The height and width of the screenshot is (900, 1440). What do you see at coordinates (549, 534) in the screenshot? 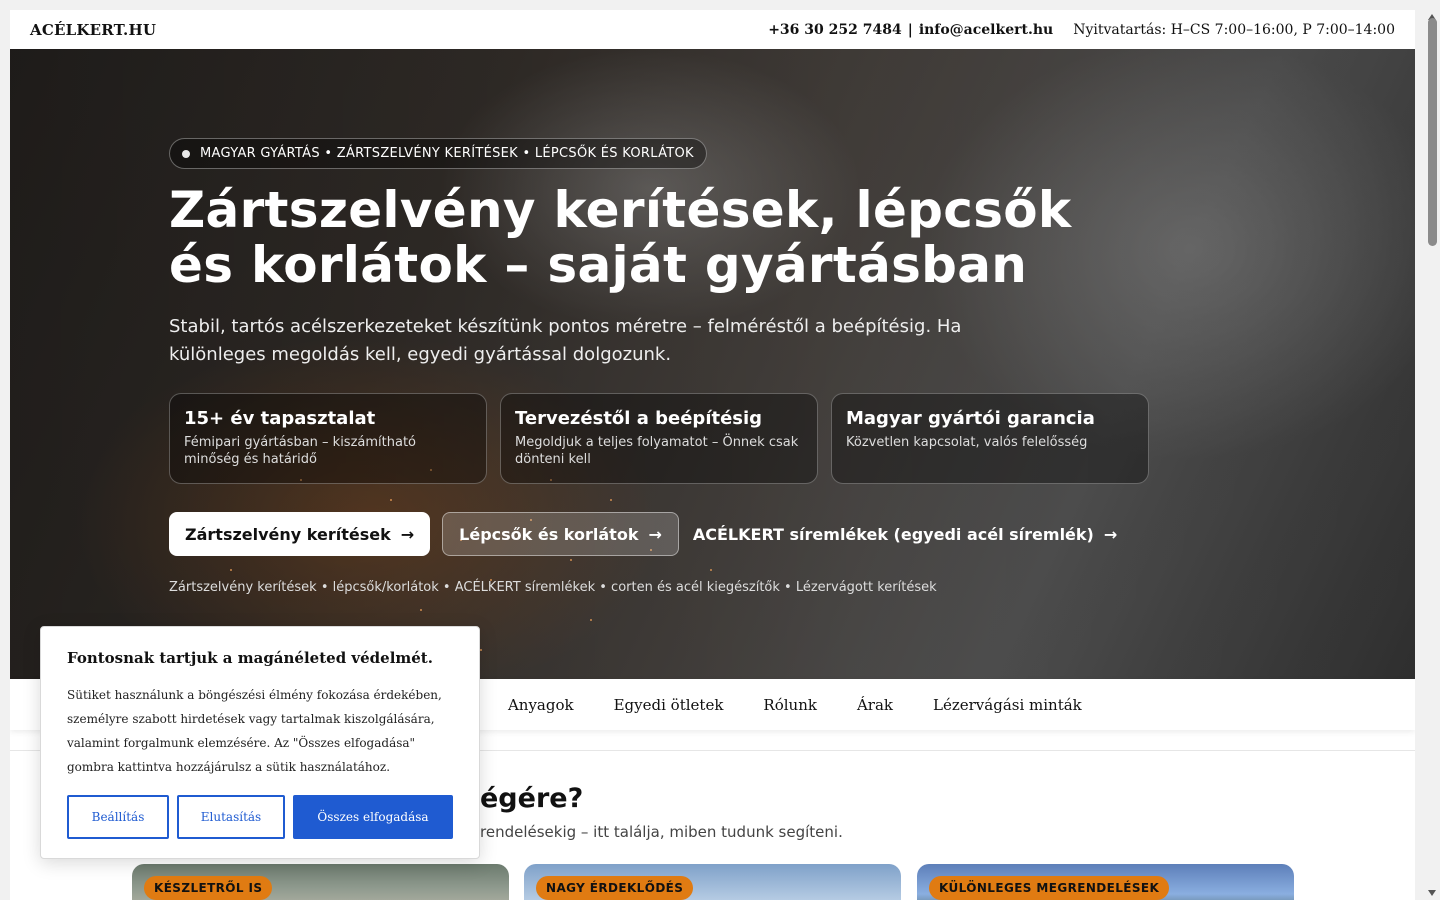
I see `stairs-button-label: Lépcsők és korlátok` at bounding box center [549, 534].